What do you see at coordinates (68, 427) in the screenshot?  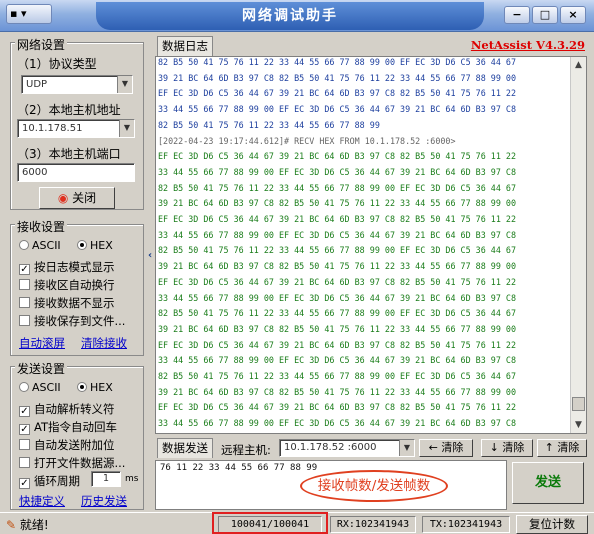 I see `at-return-checkbox: ✓ AT指令自动回车` at bounding box center [68, 427].